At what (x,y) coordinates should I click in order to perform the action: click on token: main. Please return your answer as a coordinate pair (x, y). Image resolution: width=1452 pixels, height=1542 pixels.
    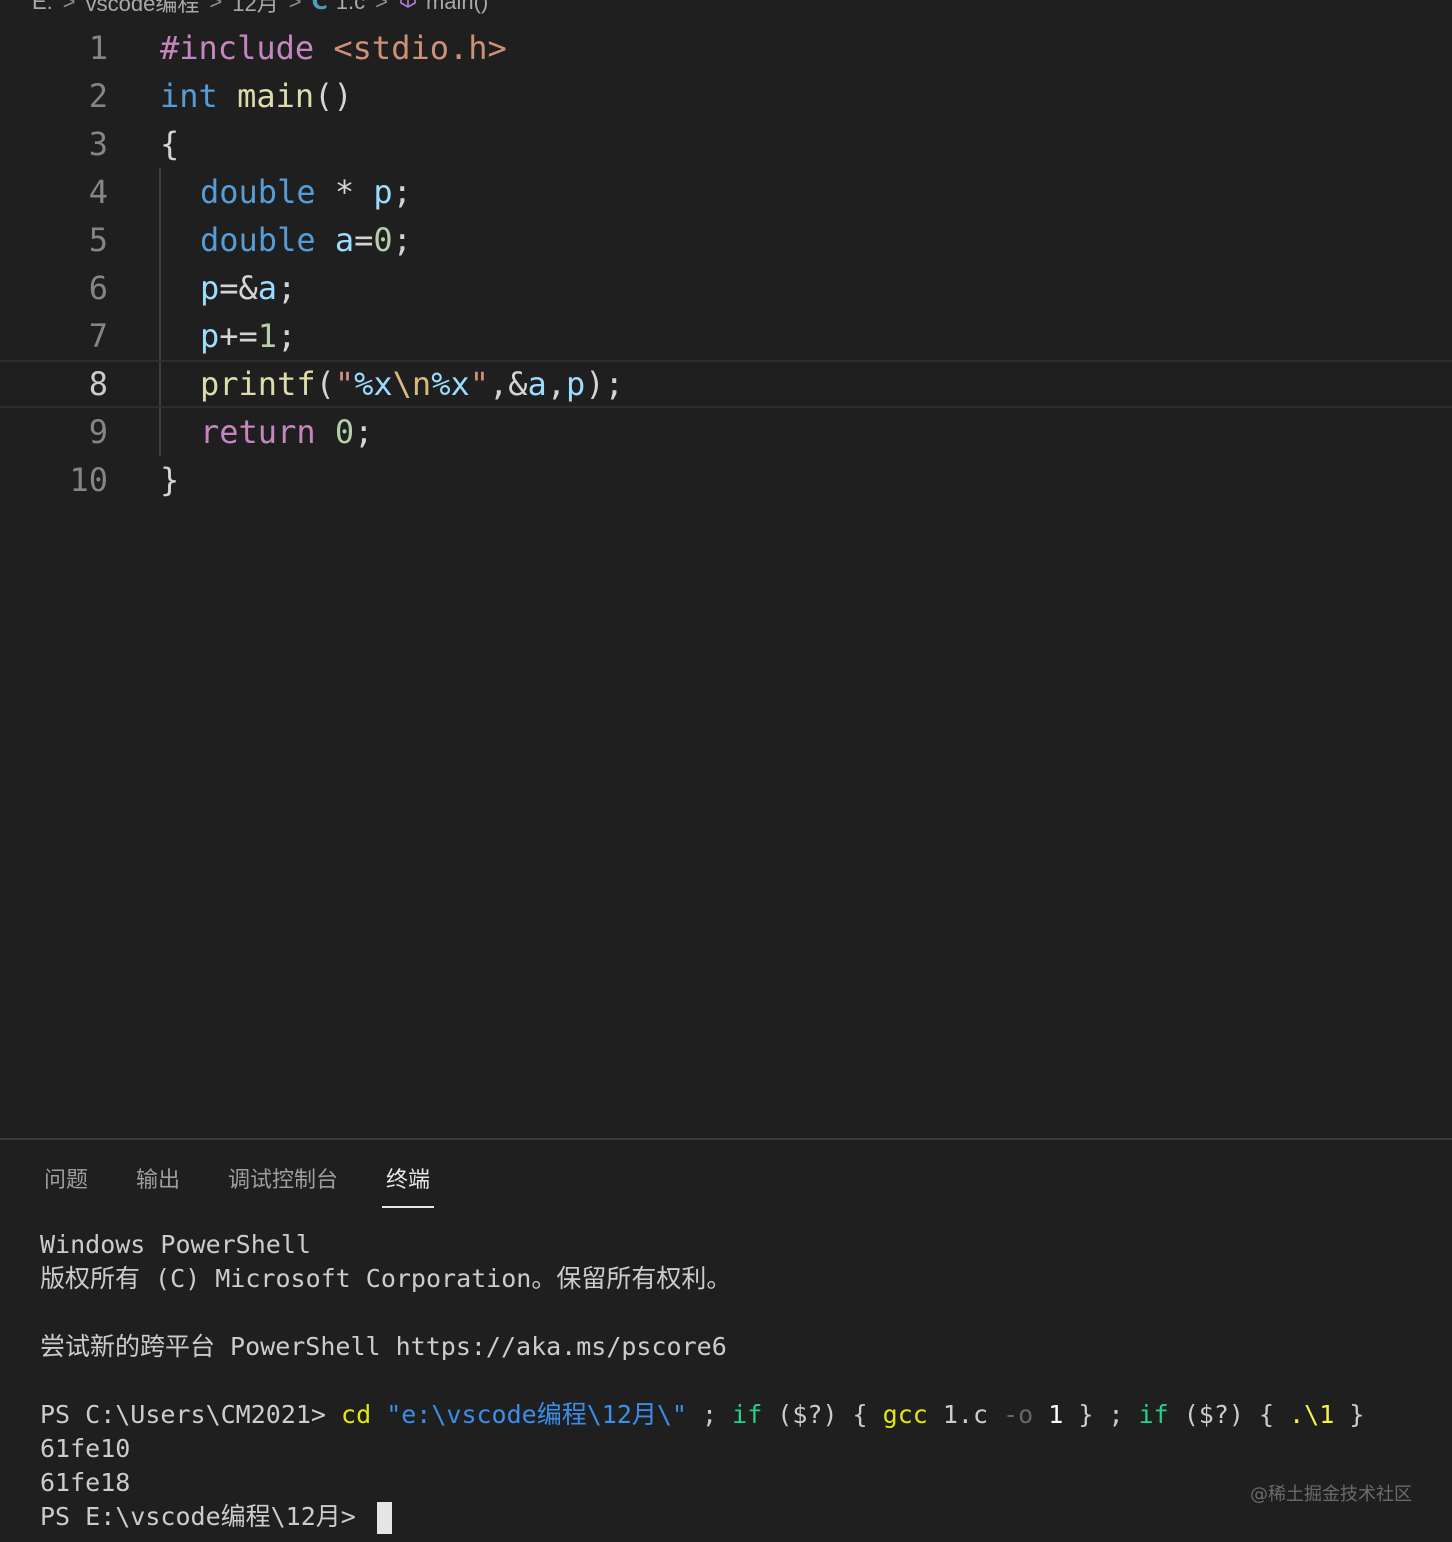
    Looking at the image, I should click on (276, 96).